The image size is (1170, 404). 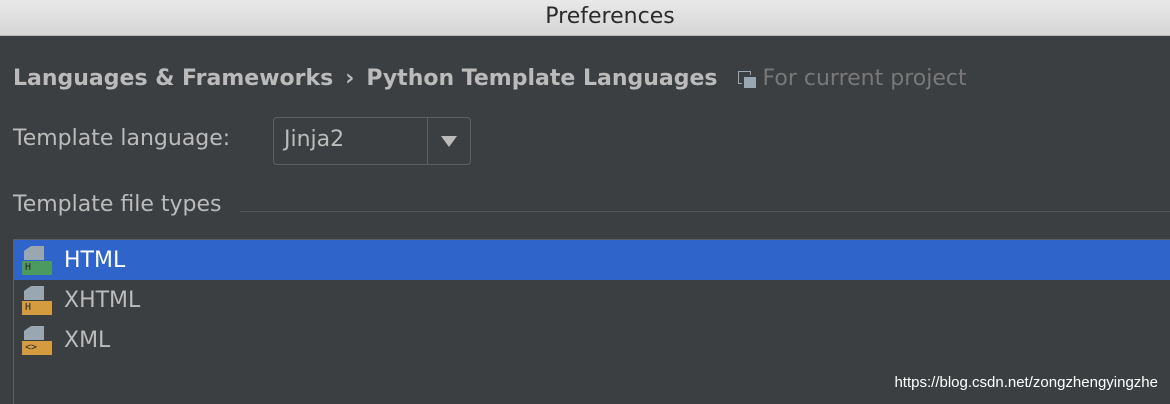 I want to click on template-language-dropdown: Jinja2, so click(x=372, y=141).